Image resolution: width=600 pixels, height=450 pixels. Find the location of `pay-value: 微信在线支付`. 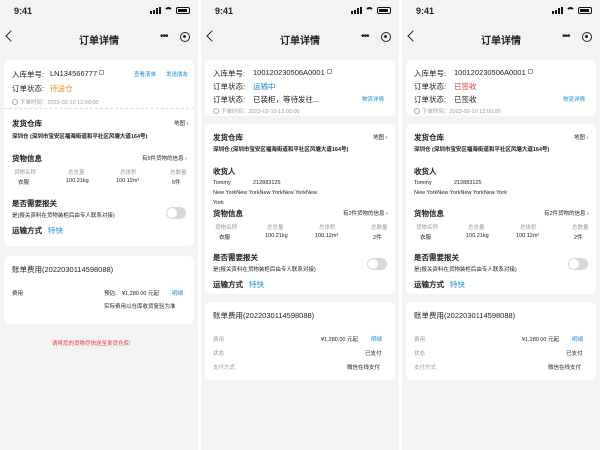

pay-value: 微信在线支付 is located at coordinates (364, 368).